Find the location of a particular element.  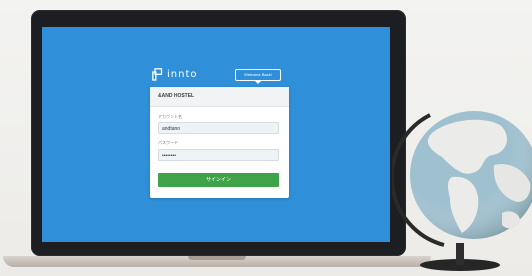

innto-logo-mark-icon is located at coordinates (157, 74).